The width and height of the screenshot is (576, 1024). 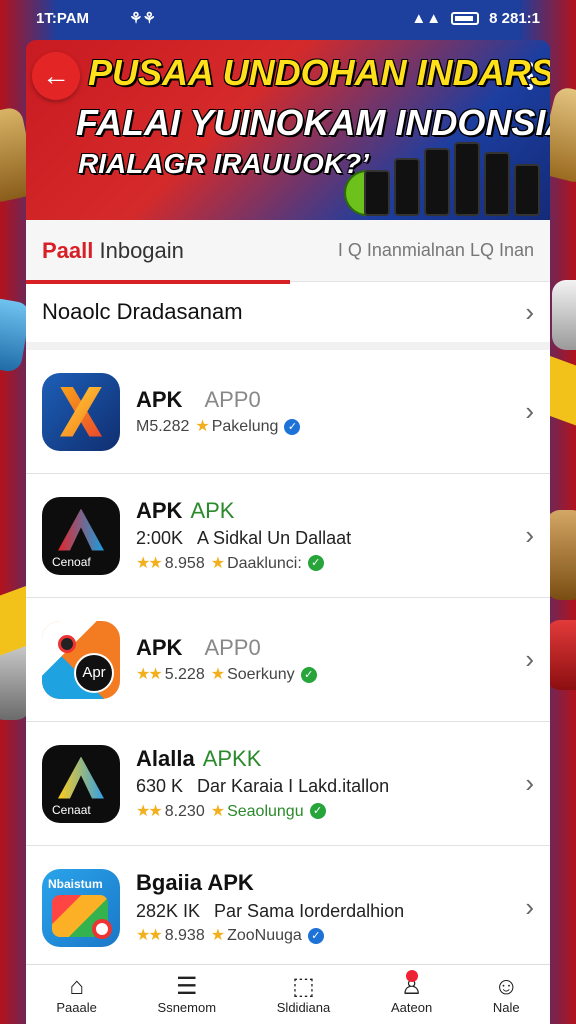 I want to click on arrow-left-icon: ←, so click(x=56, y=75).